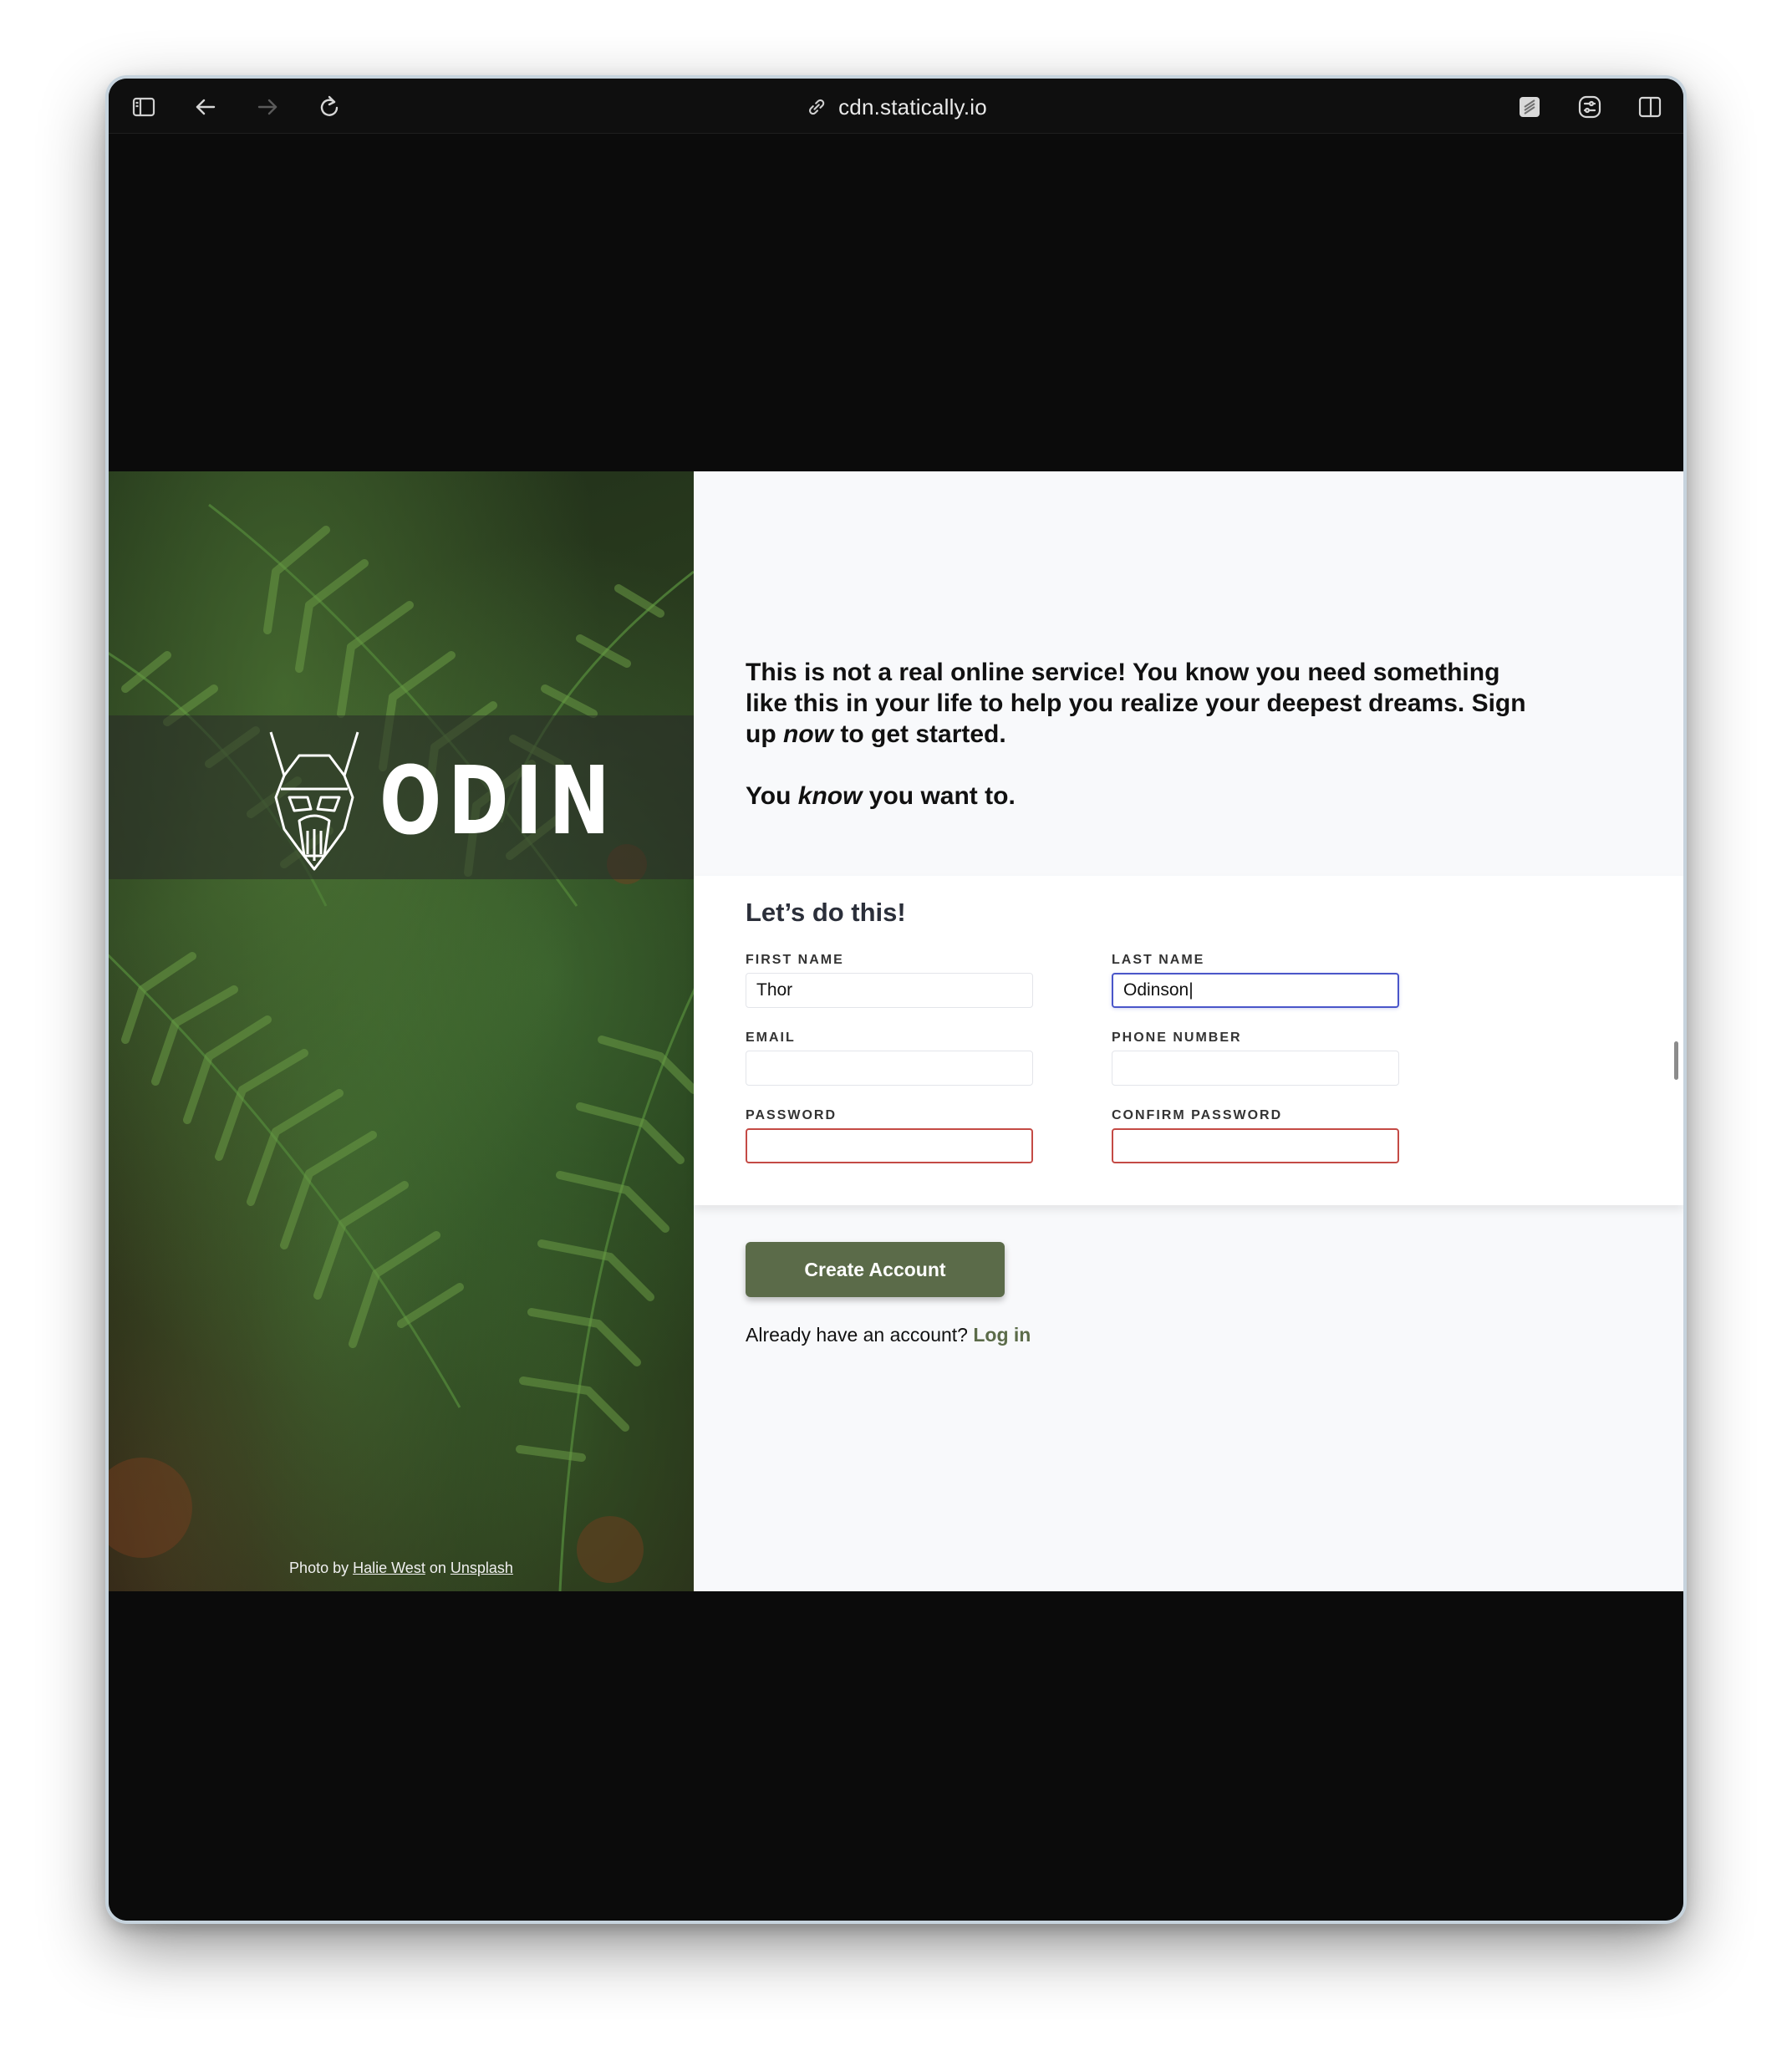  What do you see at coordinates (875, 1269) in the screenshot?
I see `create-account-button: Create Account` at bounding box center [875, 1269].